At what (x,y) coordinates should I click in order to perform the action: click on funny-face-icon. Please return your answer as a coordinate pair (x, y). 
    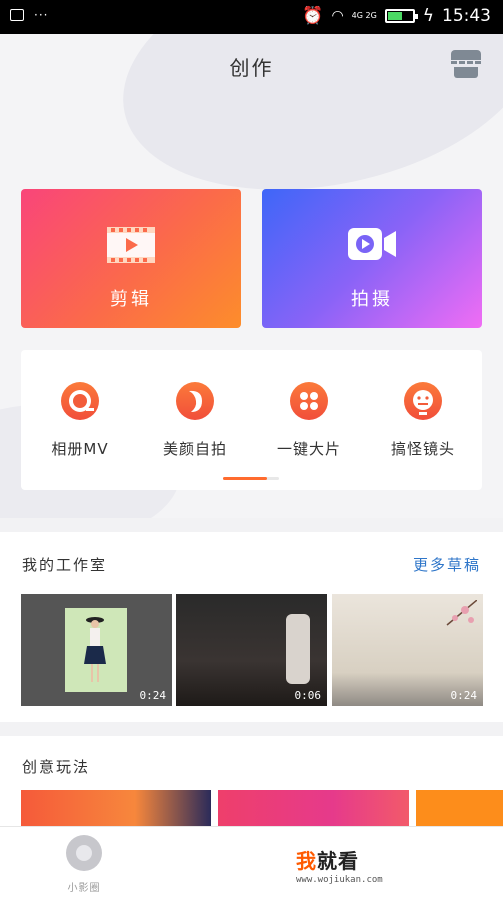
    Looking at the image, I should click on (423, 401).